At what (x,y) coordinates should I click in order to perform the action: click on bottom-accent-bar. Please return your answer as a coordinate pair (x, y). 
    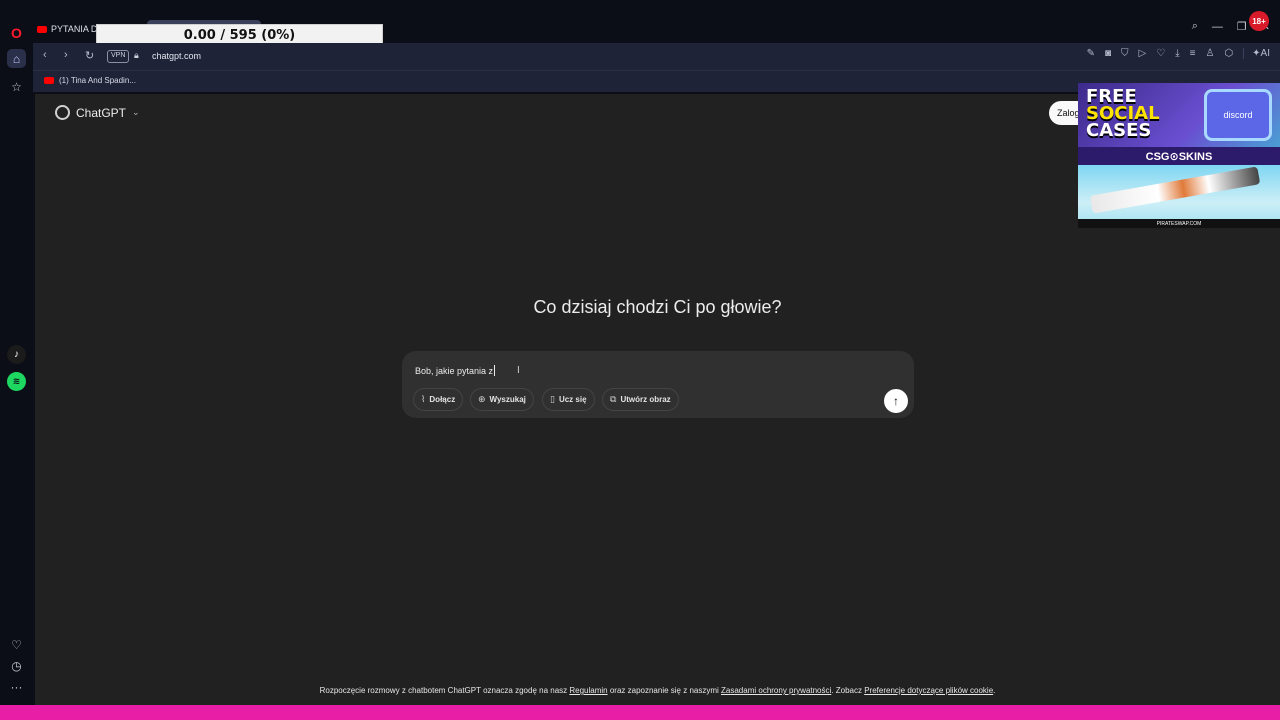
    Looking at the image, I should click on (640, 712).